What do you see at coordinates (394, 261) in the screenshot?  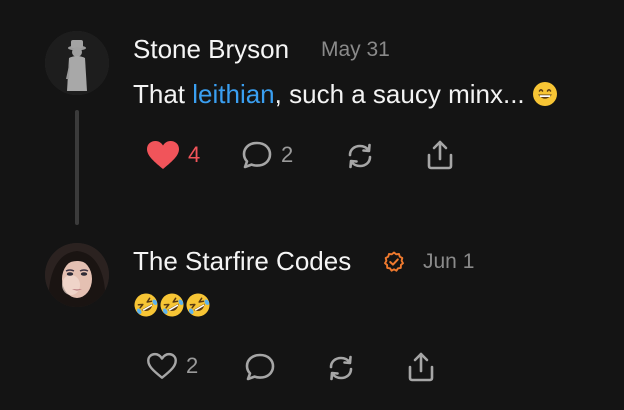 I see `verified-badge-icon` at bounding box center [394, 261].